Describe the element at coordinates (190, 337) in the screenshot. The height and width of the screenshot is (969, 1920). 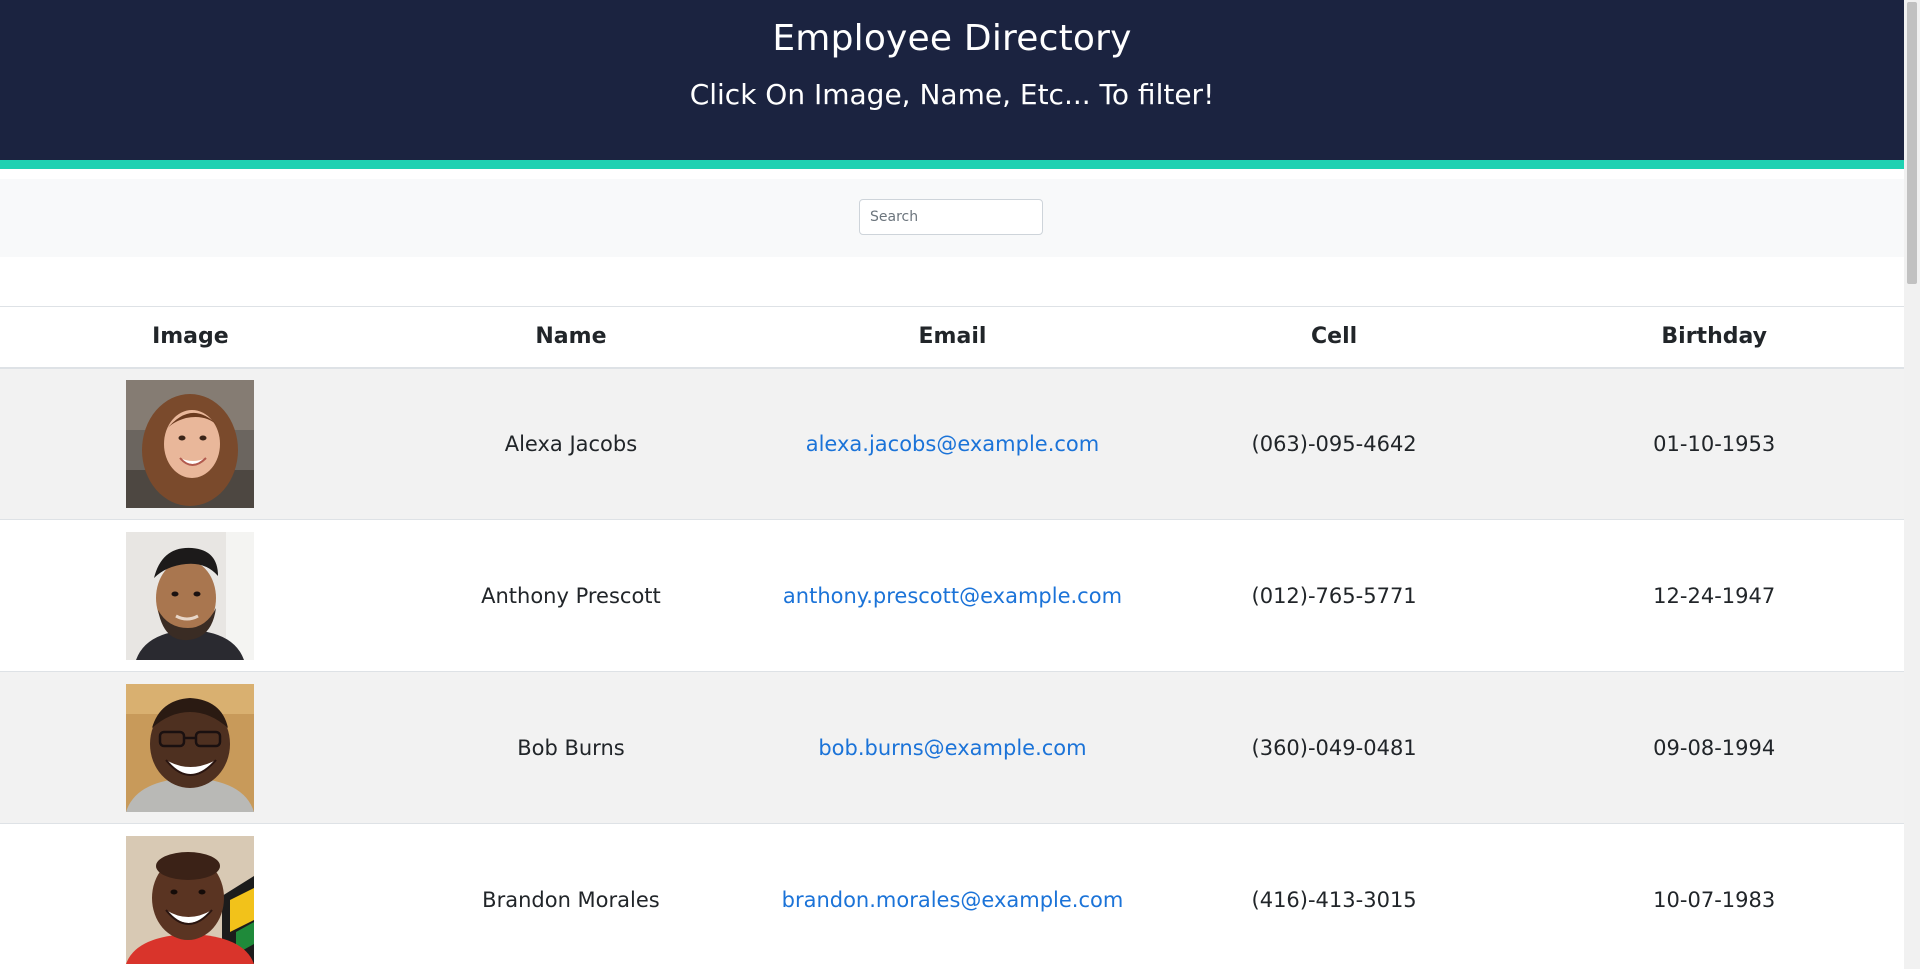
I see `column-header-image: Image` at that location.